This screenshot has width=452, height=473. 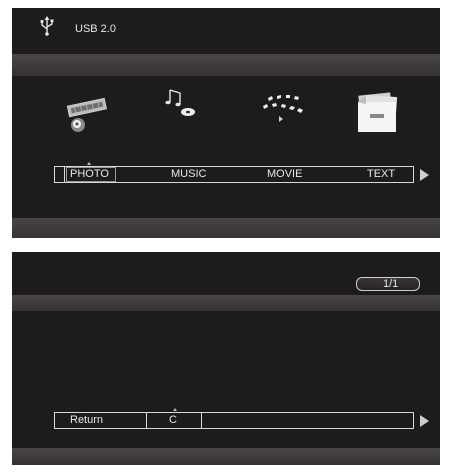 What do you see at coordinates (47, 26) in the screenshot?
I see `usb-icon` at bounding box center [47, 26].